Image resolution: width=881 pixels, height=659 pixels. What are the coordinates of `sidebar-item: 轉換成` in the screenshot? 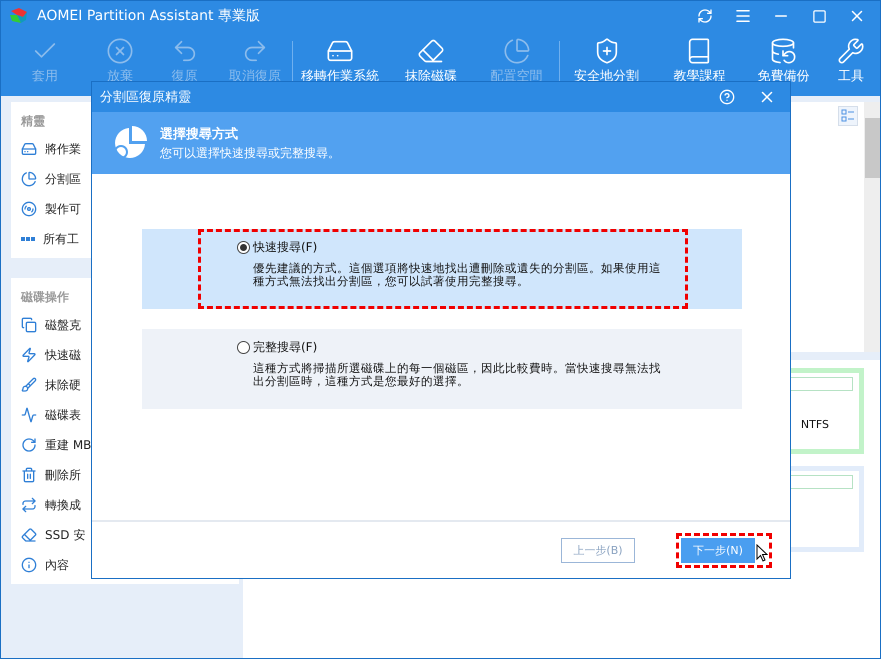 It's located at (51, 505).